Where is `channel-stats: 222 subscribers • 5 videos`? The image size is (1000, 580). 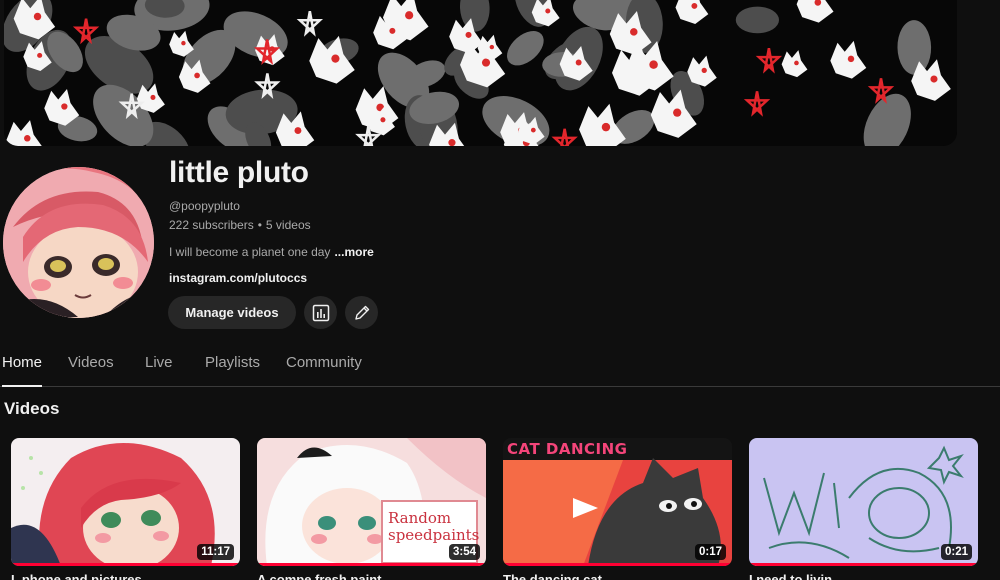 channel-stats: 222 subscribers • 5 videos is located at coordinates (240, 225).